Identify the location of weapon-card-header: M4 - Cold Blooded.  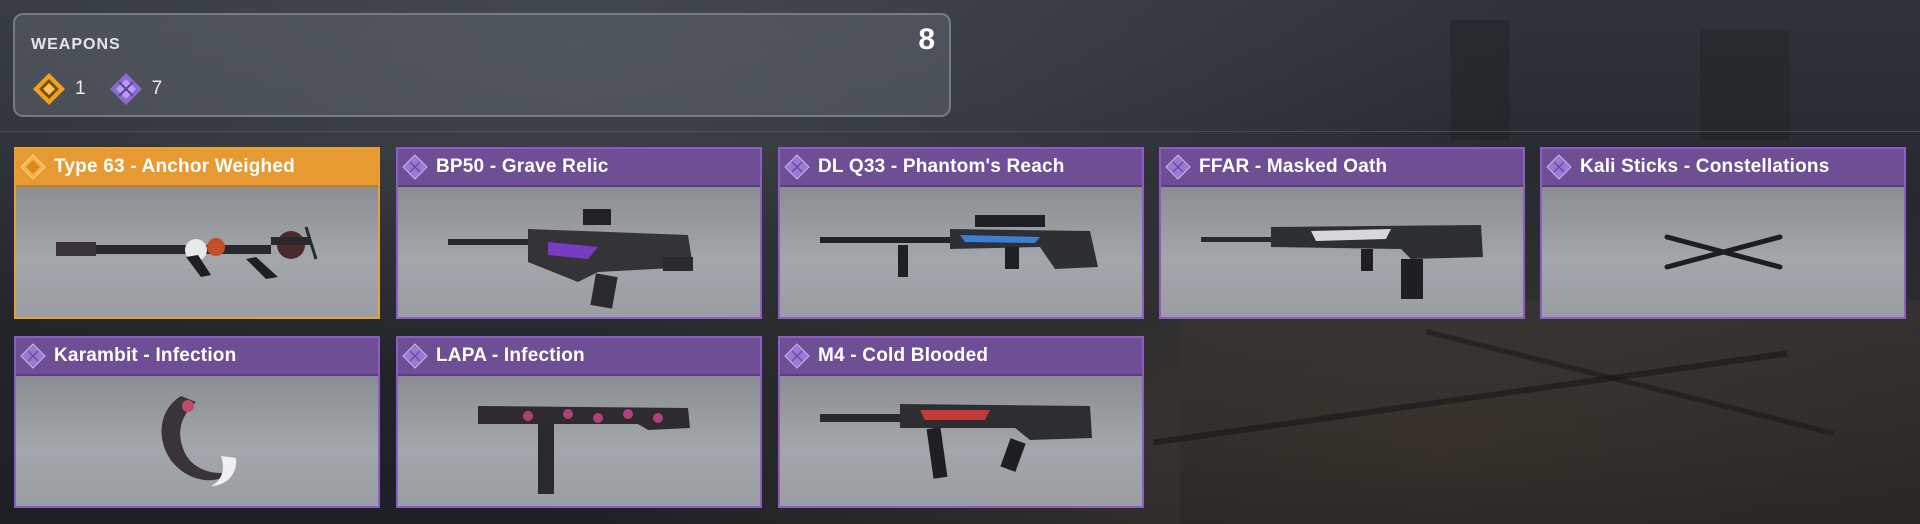
(961, 357).